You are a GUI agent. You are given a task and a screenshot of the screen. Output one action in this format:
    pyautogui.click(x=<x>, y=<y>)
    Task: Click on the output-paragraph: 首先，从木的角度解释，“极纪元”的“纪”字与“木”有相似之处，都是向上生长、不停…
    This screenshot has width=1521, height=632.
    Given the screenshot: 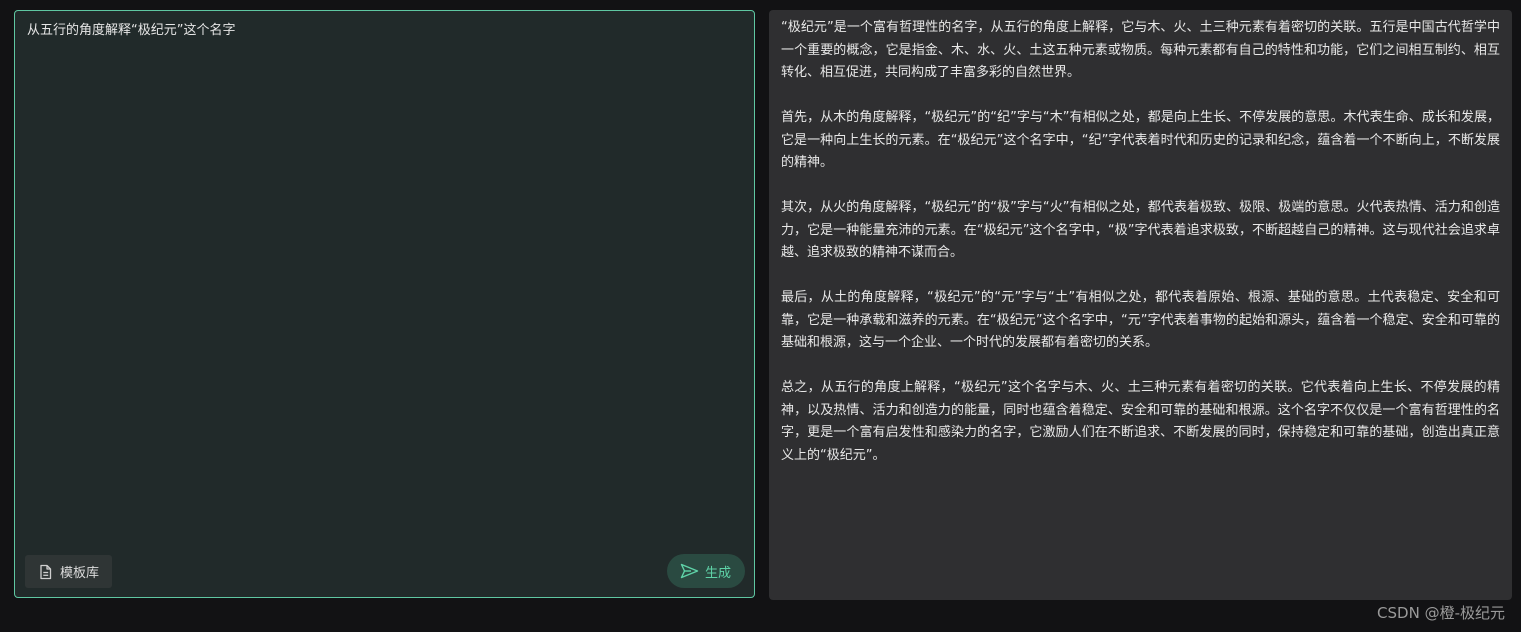 What is the action you would take?
    pyautogui.click(x=1140, y=140)
    